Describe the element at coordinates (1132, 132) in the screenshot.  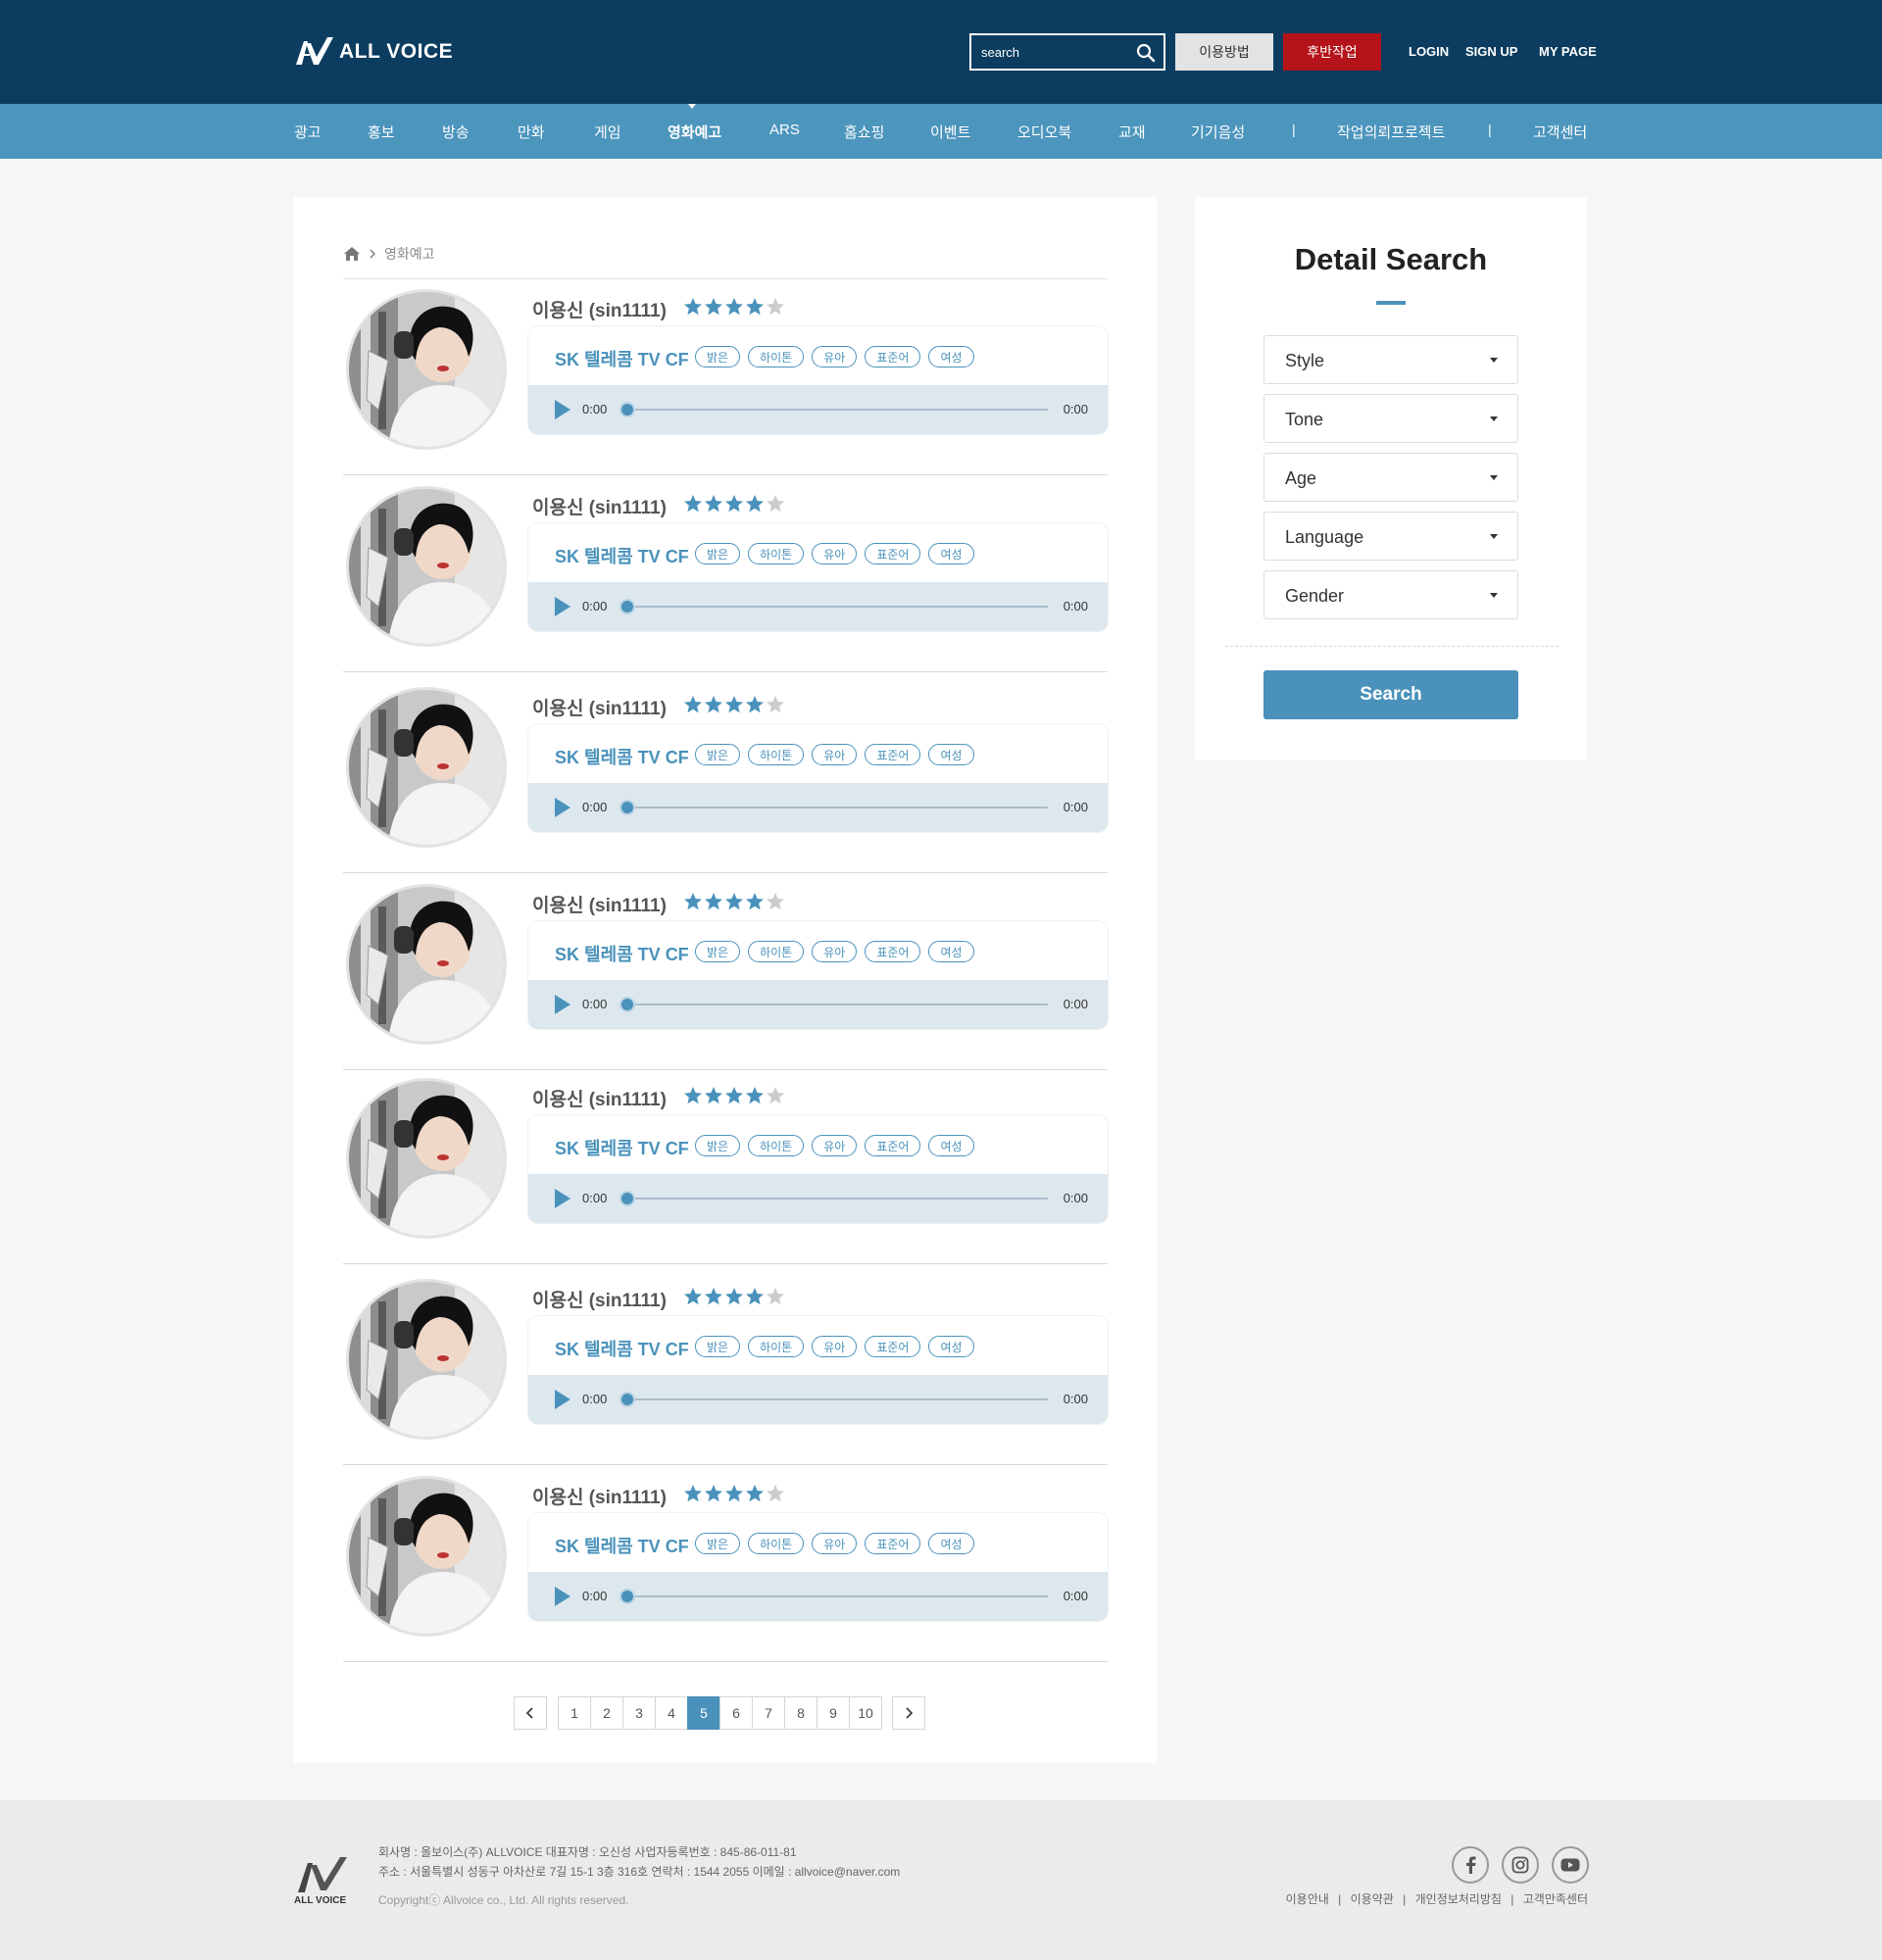
I see `nav-item-textbook: 교재` at that location.